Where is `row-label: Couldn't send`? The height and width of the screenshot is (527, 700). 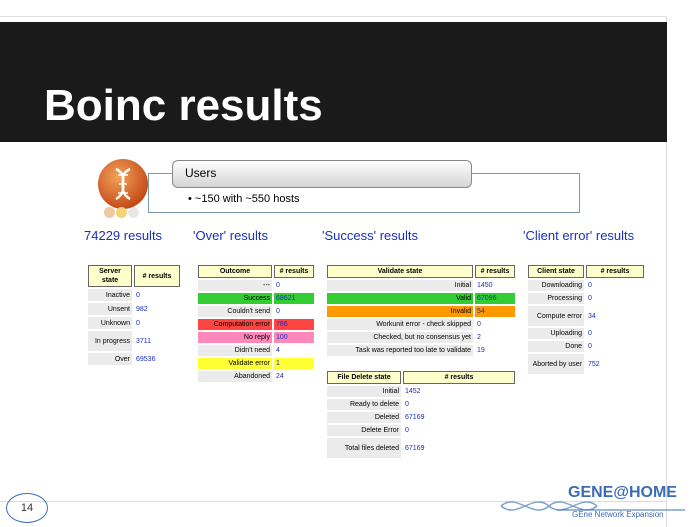 row-label: Couldn't send is located at coordinates (235, 311).